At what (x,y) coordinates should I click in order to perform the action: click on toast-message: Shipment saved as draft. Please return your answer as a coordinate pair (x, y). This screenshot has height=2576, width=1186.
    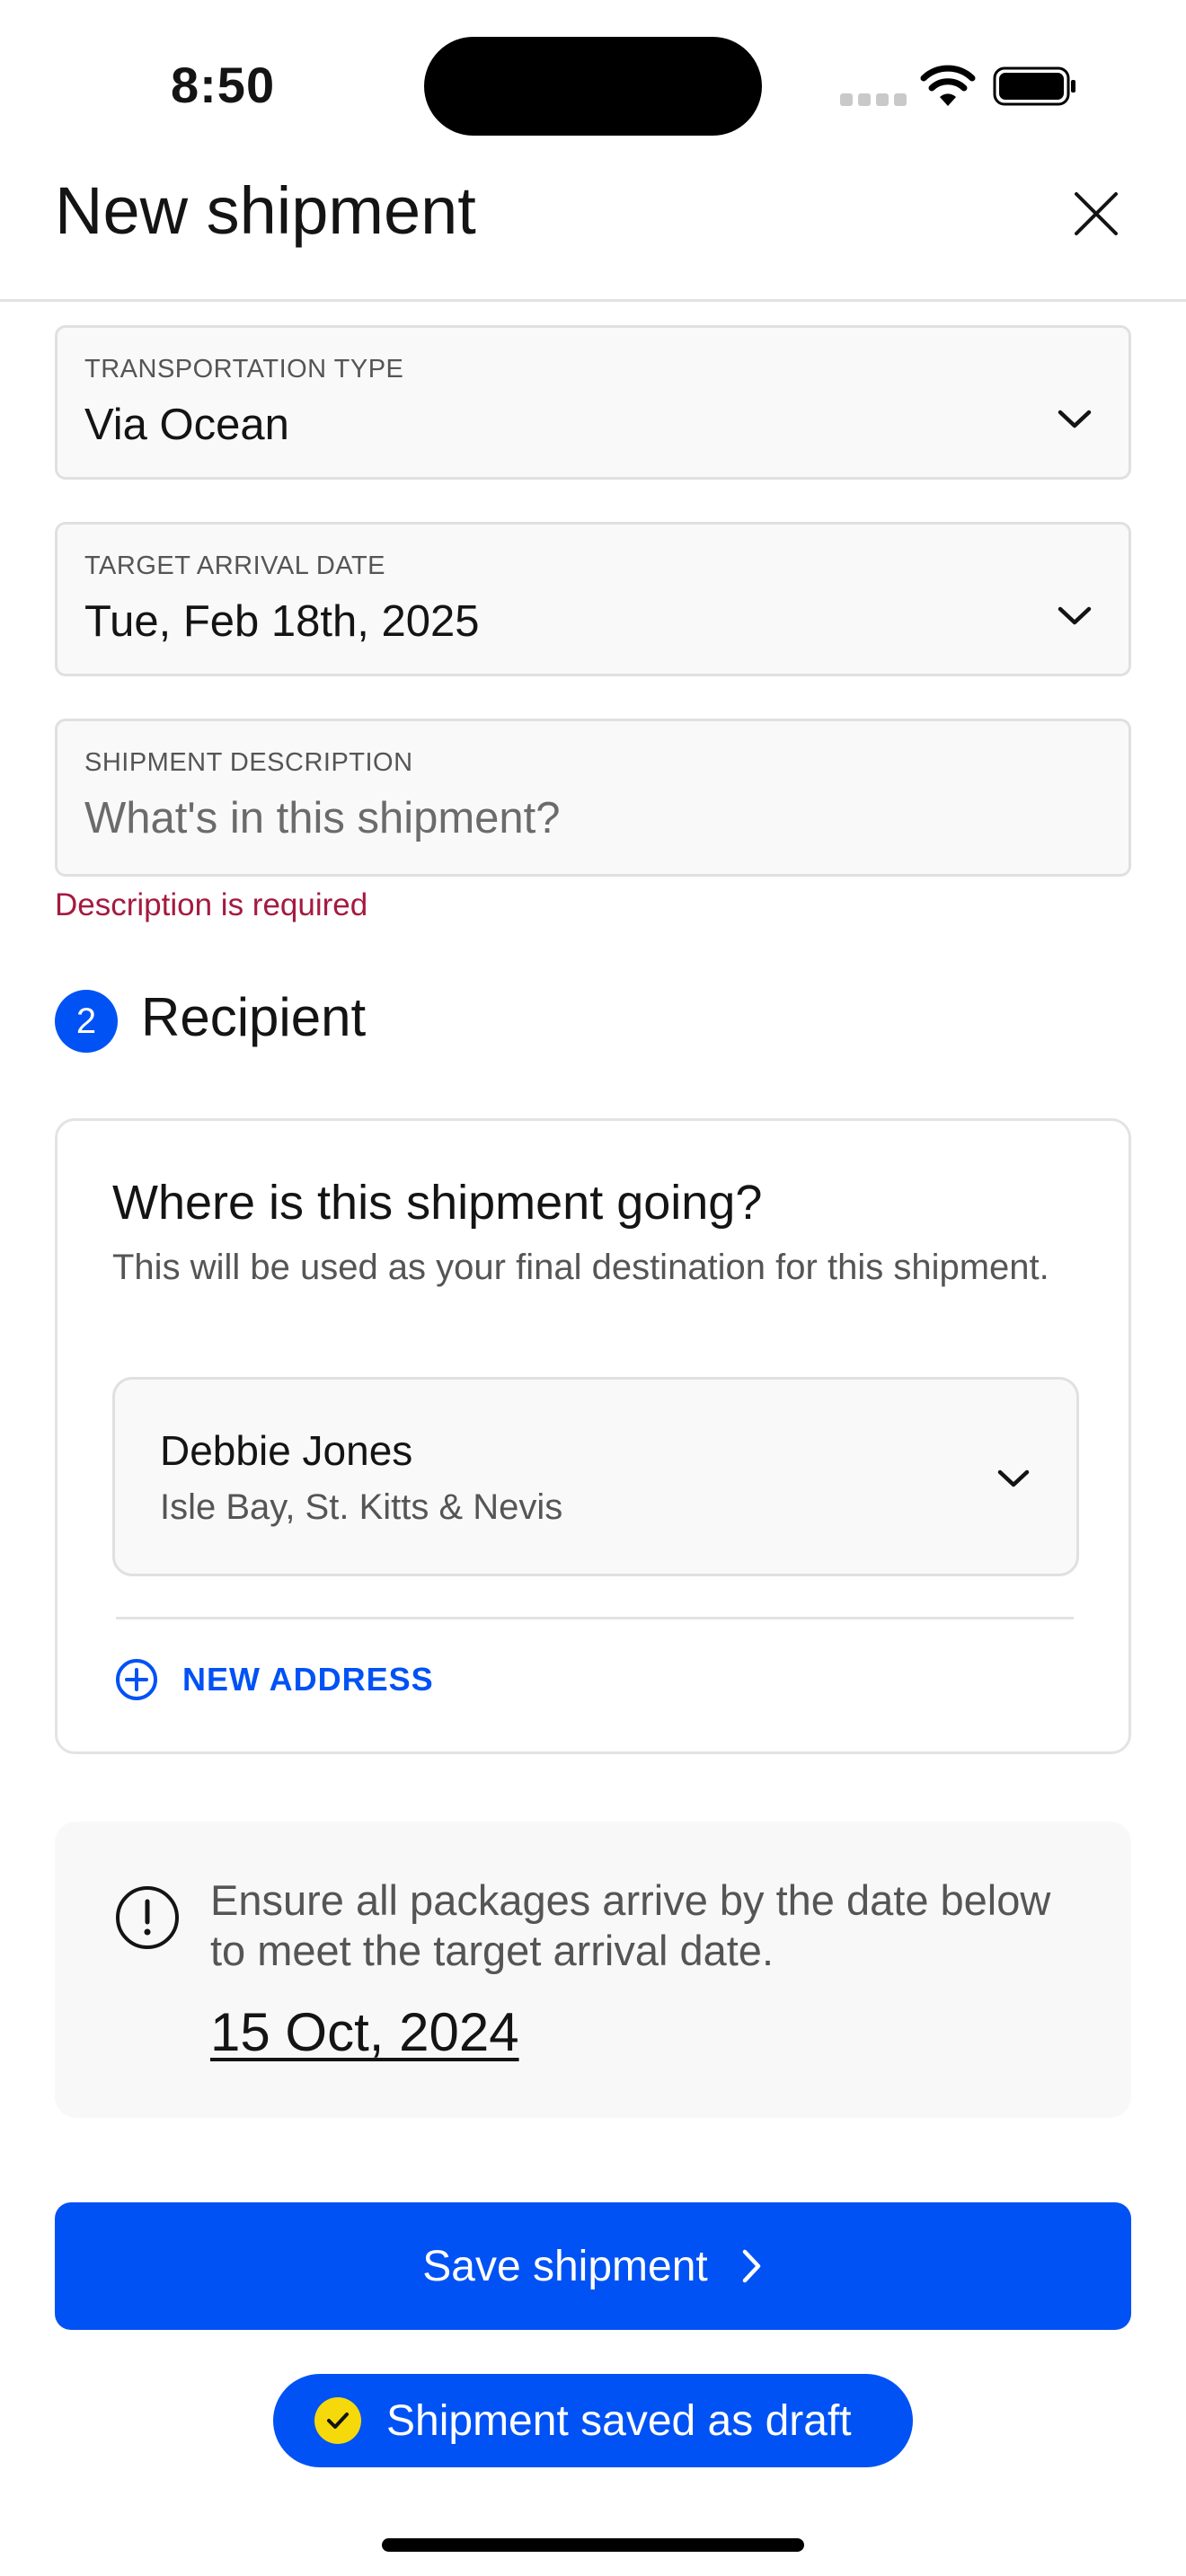
    Looking at the image, I should click on (619, 2420).